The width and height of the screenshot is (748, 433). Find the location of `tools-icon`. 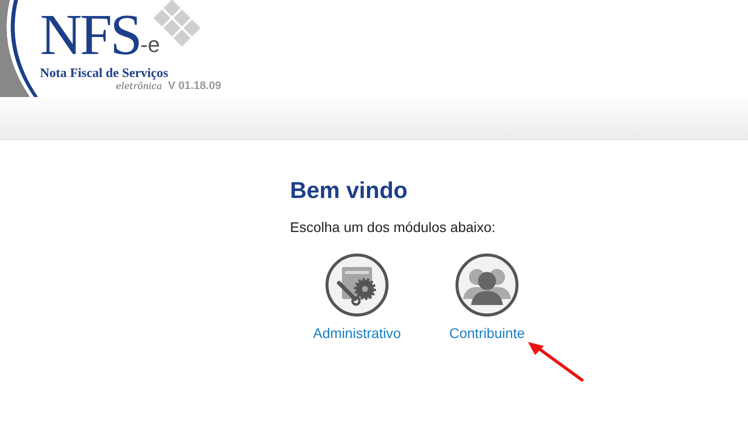

tools-icon is located at coordinates (357, 285).